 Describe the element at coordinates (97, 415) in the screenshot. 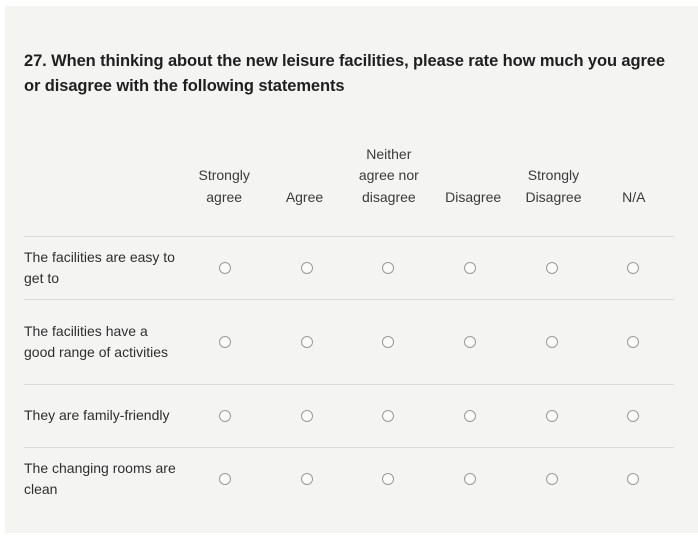

I see `row-label-family-friendly: They are family-friendly` at that location.